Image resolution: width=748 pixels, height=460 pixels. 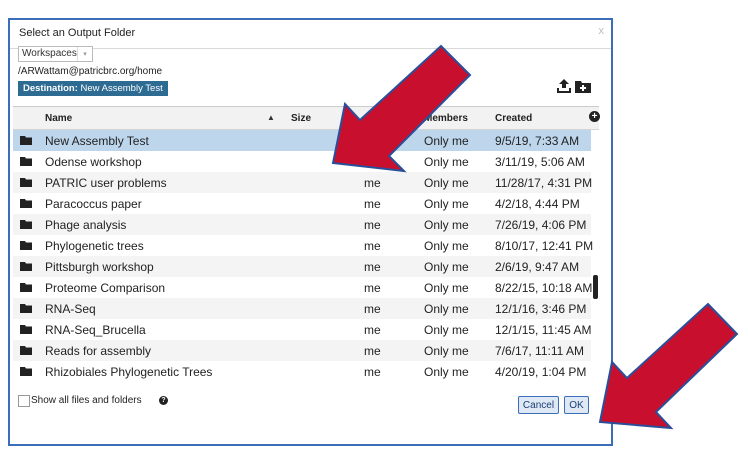 What do you see at coordinates (97, 141) in the screenshot?
I see `row-name: New Assembly Test` at bounding box center [97, 141].